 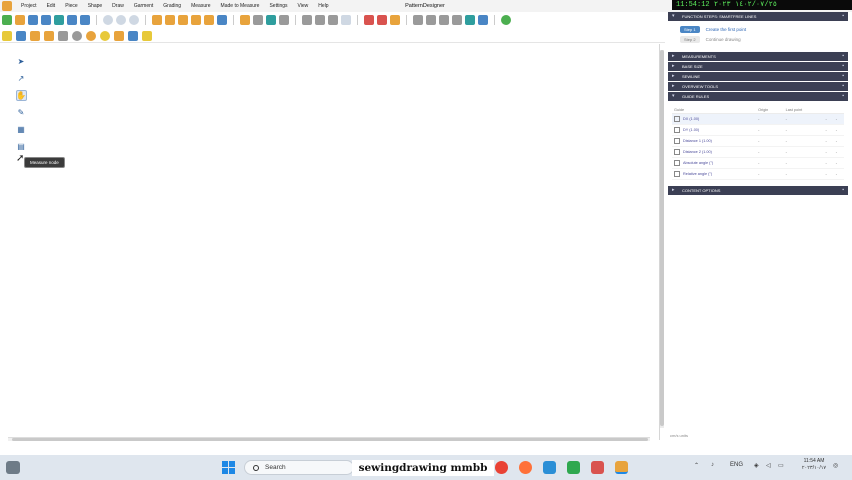 I want to click on grading-icon, so click(x=245, y=20).